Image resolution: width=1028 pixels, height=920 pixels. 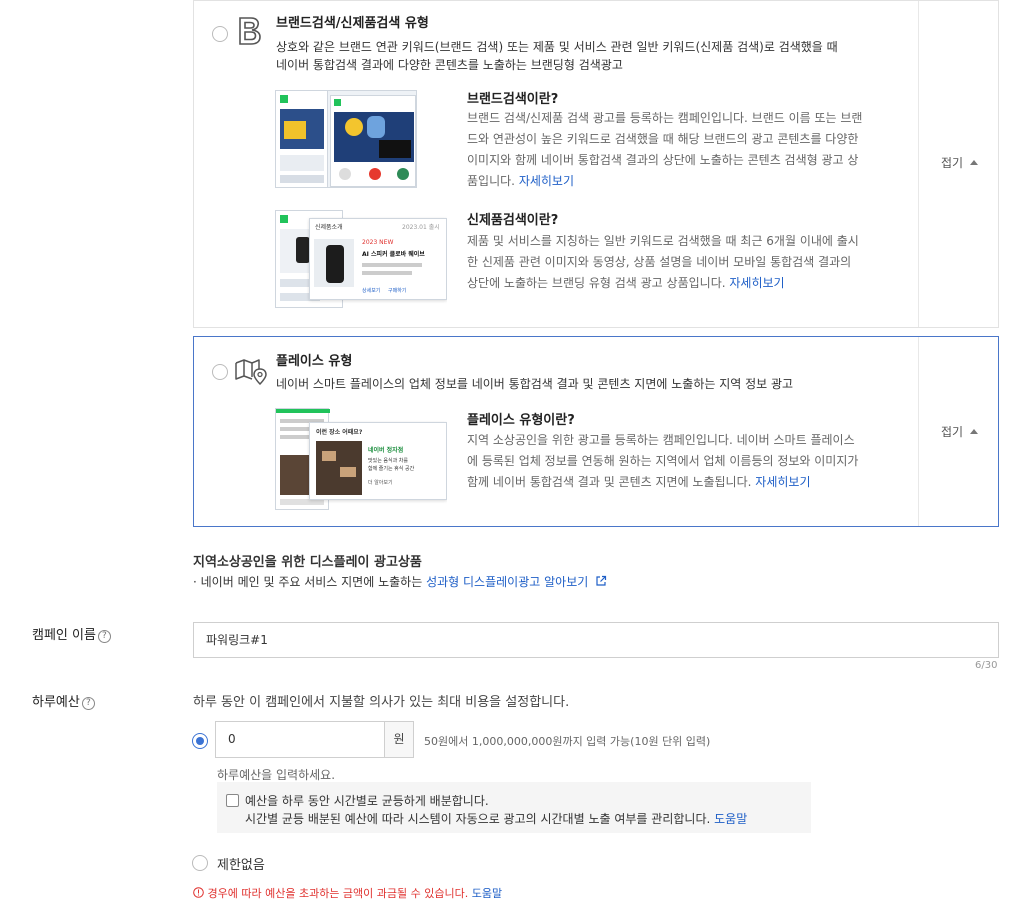 What do you see at coordinates (782, 482) in the screenshot?
I see `place-more-link: 자세히보기` at bounding box center [782, 482].